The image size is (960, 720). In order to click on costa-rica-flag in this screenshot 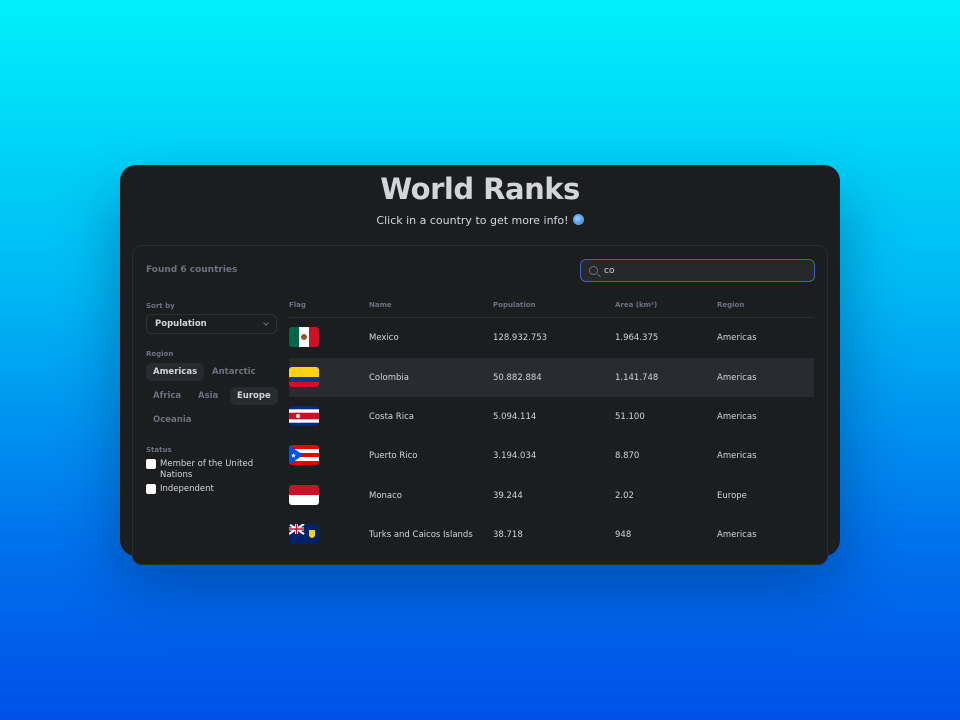, I will do `click(304, 416)`.